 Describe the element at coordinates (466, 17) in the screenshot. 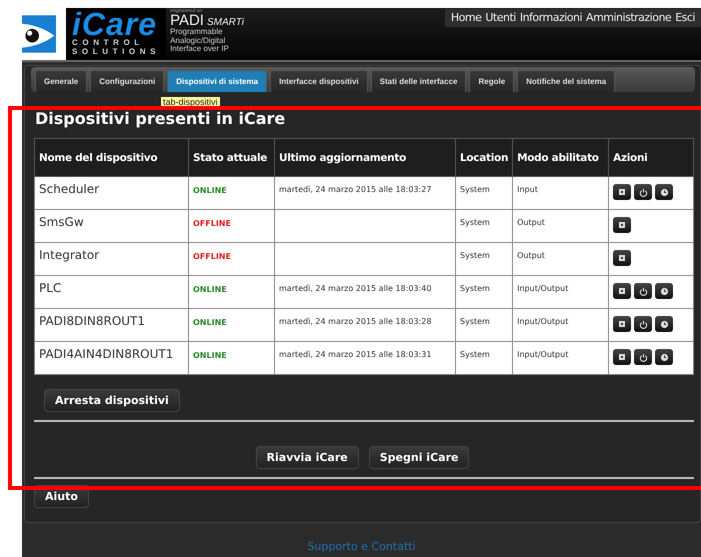

I see `nav-link: Home` at that location.